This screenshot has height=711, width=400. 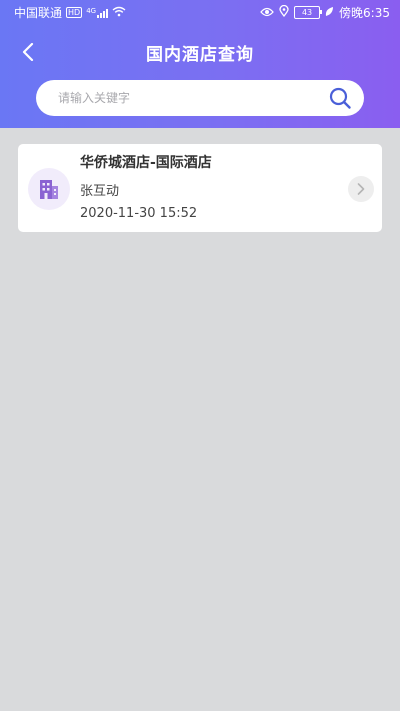 What do you see at coordinates (139, 213) in the screenshot?
I see `record-datetime: 2020-11-30 15:52` at bounding box center [139, 213].